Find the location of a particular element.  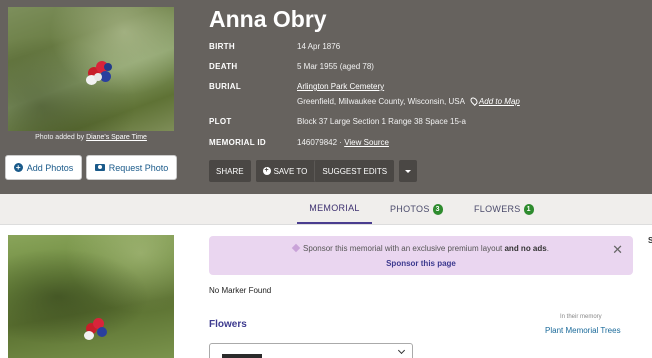

tab-flowers-label: FLOWERS is located at coordinates (497, 209).